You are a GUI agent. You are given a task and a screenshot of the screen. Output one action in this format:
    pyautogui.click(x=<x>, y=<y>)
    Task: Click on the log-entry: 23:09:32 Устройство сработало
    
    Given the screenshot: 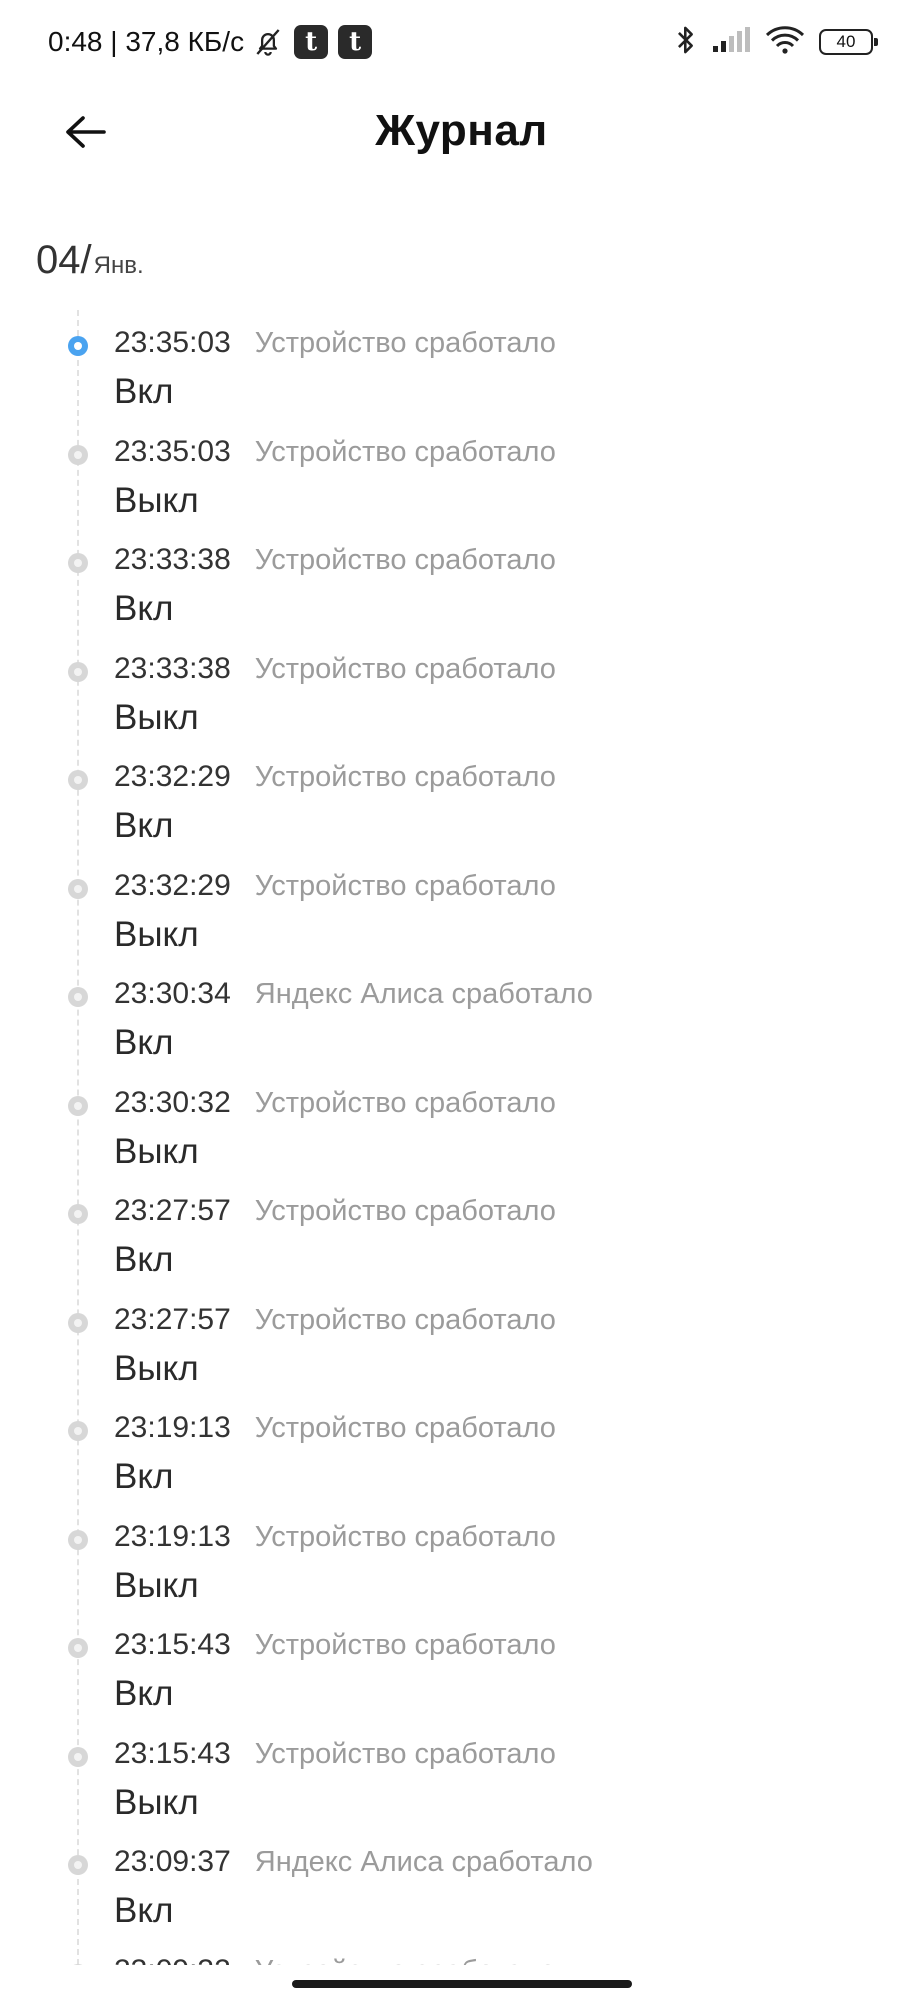 What is the action you would take?
    pyautogui.click(x=461, y=1947)
    